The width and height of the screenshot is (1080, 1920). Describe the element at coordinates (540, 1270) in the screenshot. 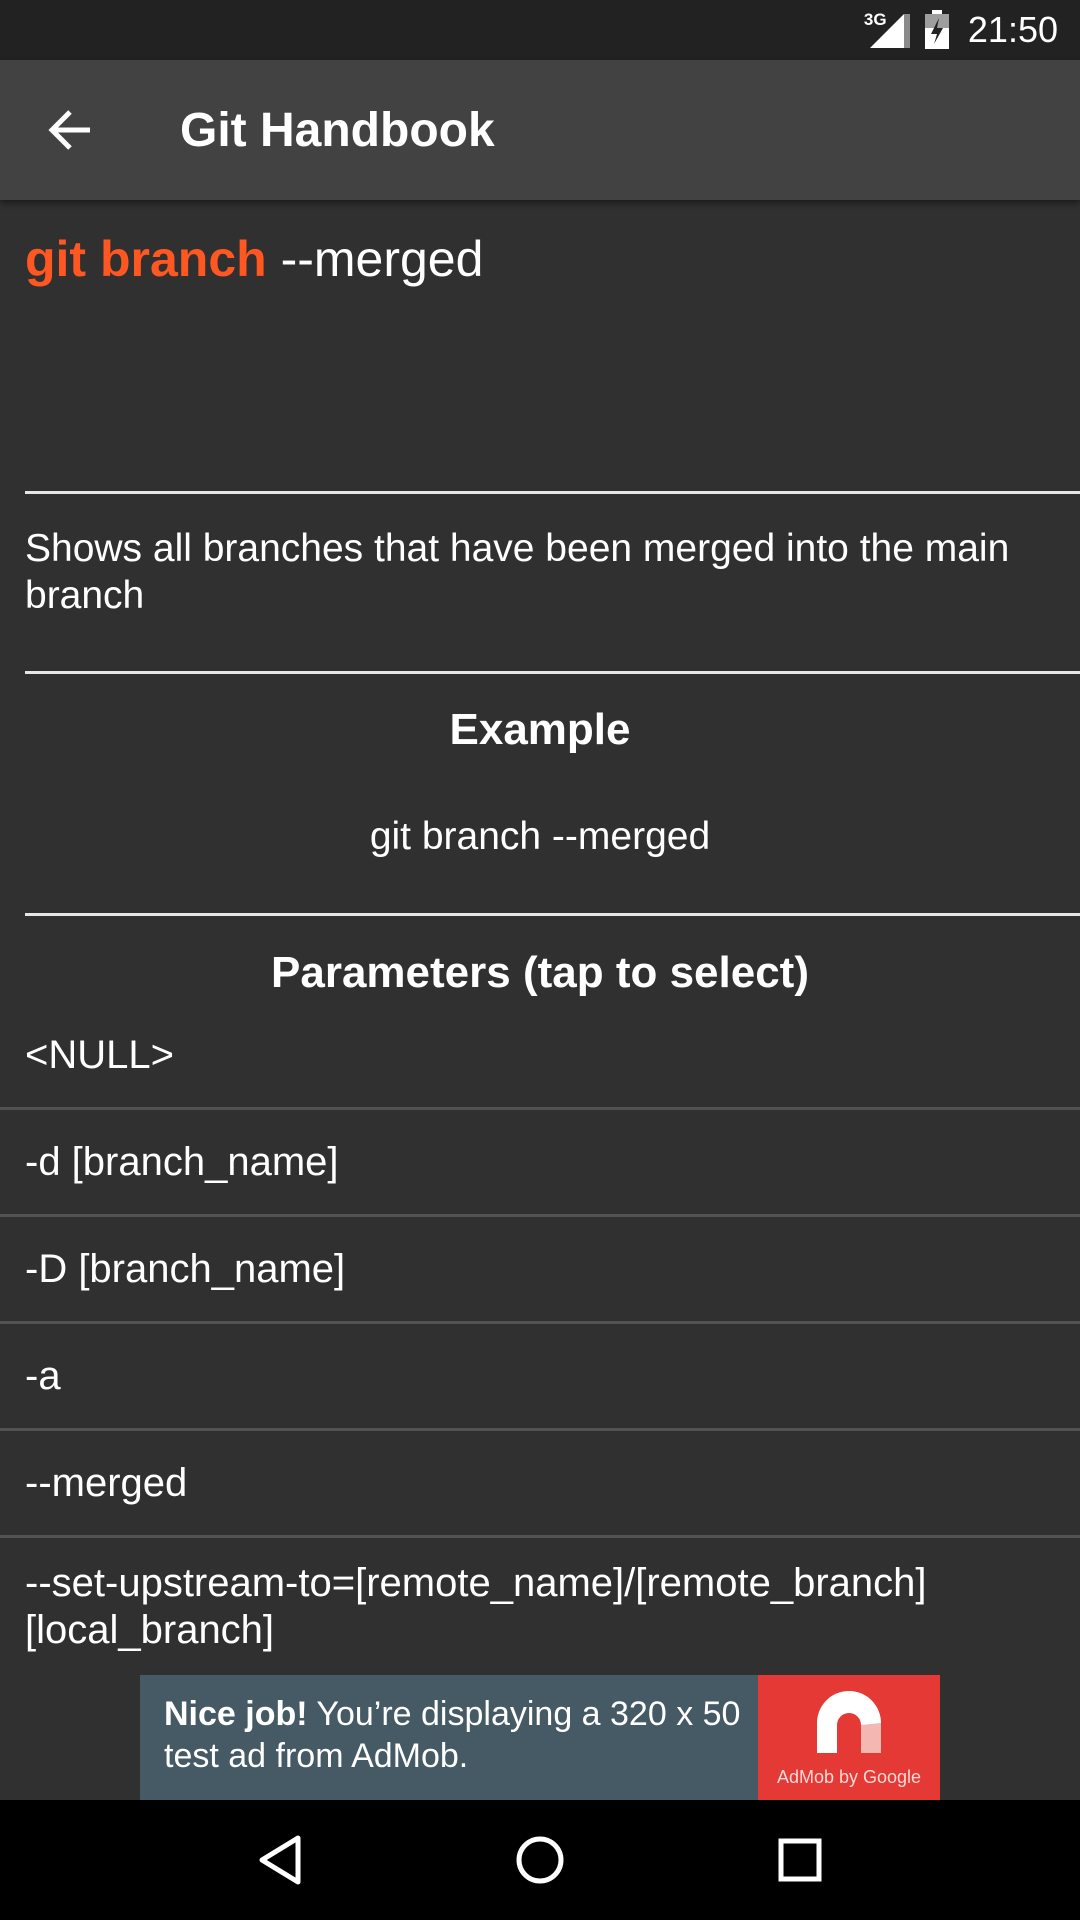

I see `parameter-item-D: -D [branch_name]` at that location.